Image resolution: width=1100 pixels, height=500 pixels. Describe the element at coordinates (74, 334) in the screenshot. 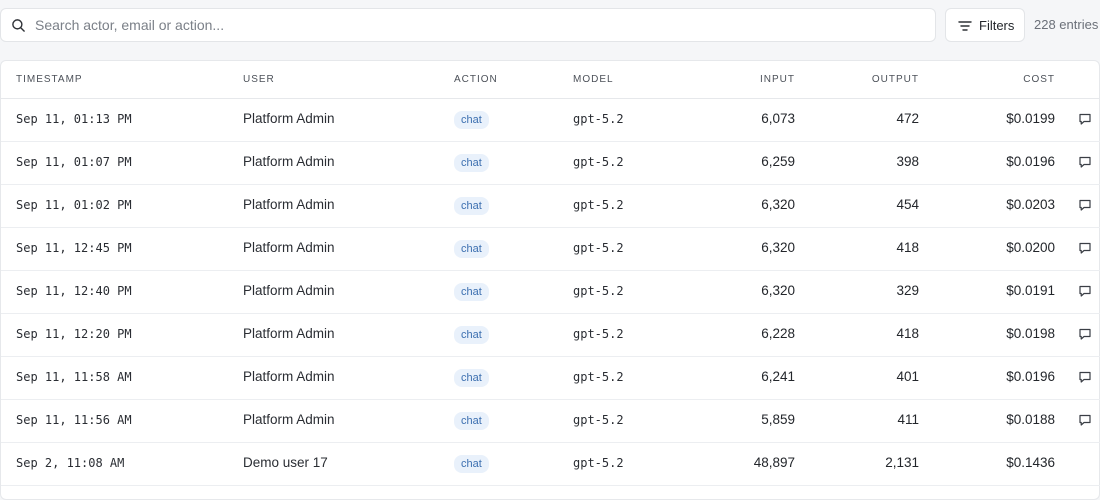

I see `cell-timestamp: Sep 11, 12:20 PM` at that location.